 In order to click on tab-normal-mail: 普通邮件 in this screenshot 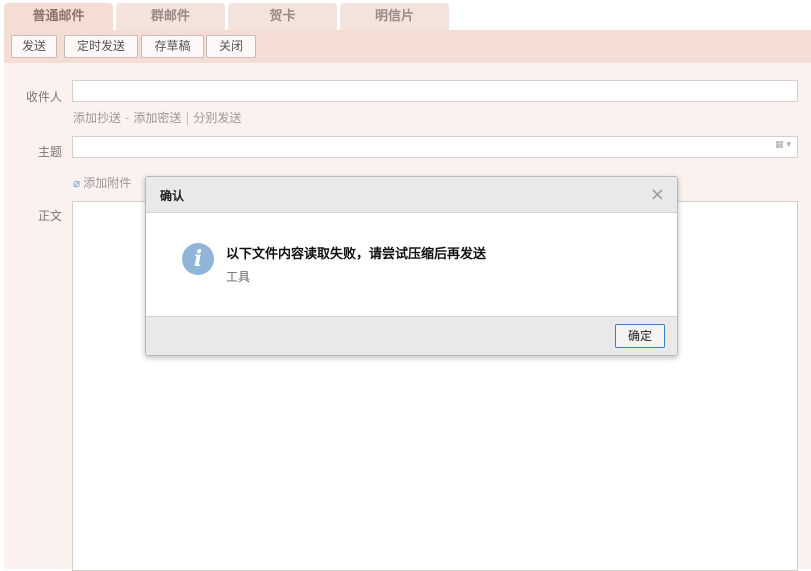, I will do `click(58, 16)`.